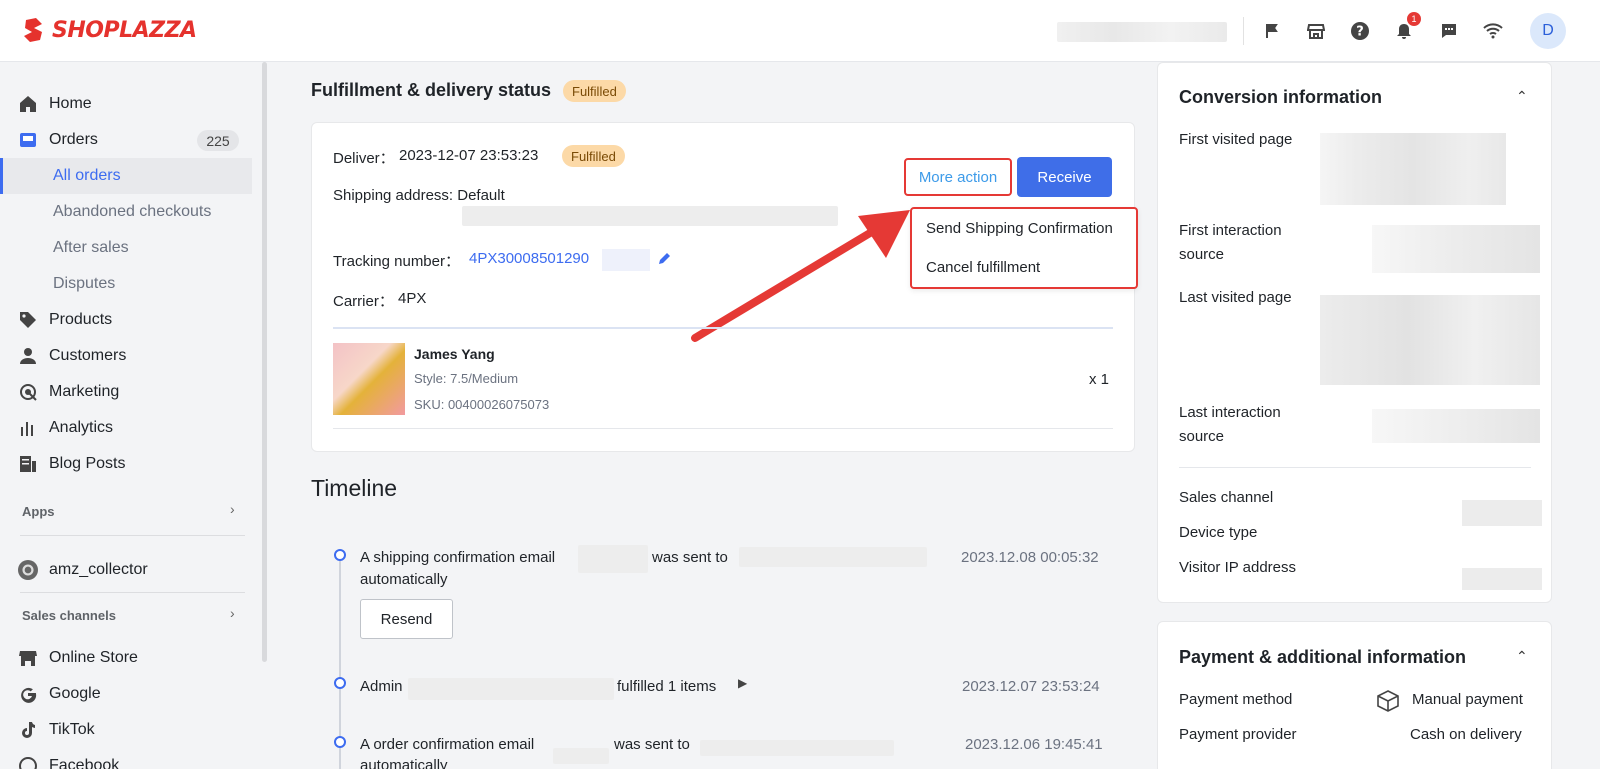 This screenshot has width=1600, height=769. Describe the element at coordinates (1243, 31) in the screenshot. I see `top-divider` at that location.